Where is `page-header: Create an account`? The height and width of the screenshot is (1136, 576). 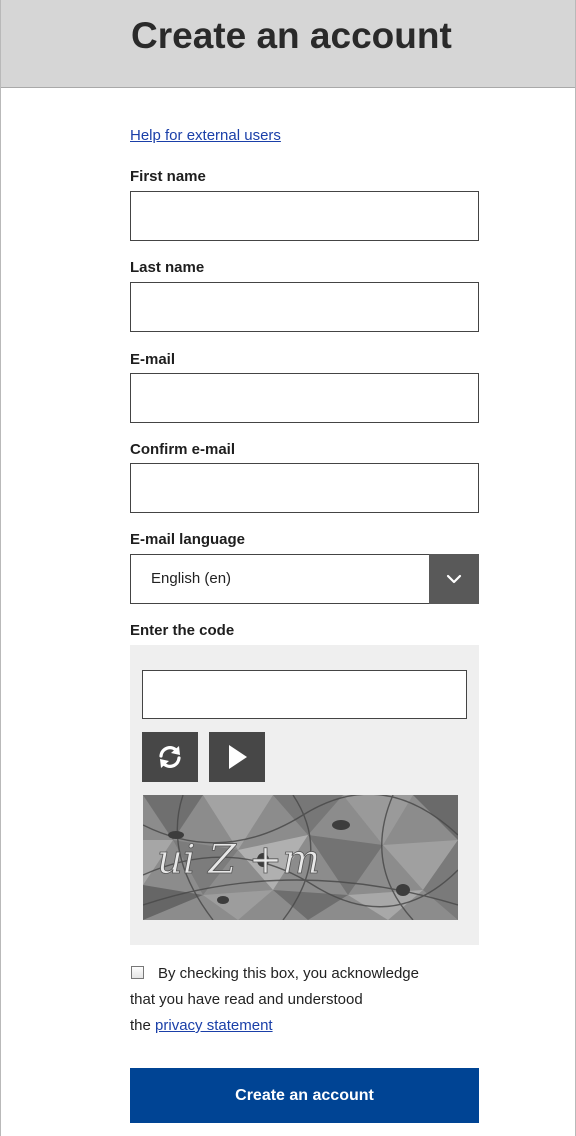 page-header: Create an account is located at coordinates (288, 44).